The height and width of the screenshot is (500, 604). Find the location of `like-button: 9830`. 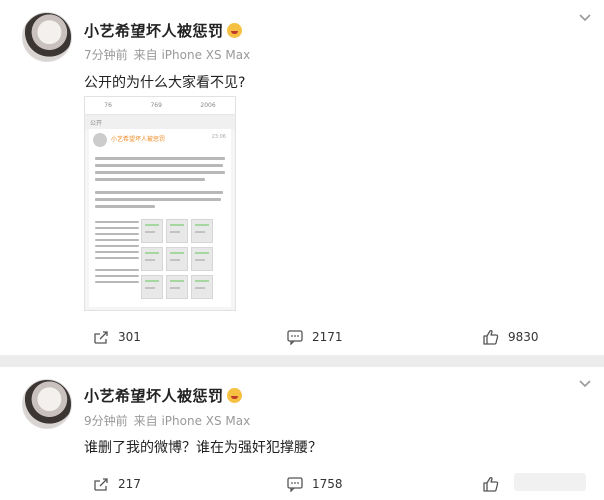

like-button: 9830 is located at coordinates (510, 337).